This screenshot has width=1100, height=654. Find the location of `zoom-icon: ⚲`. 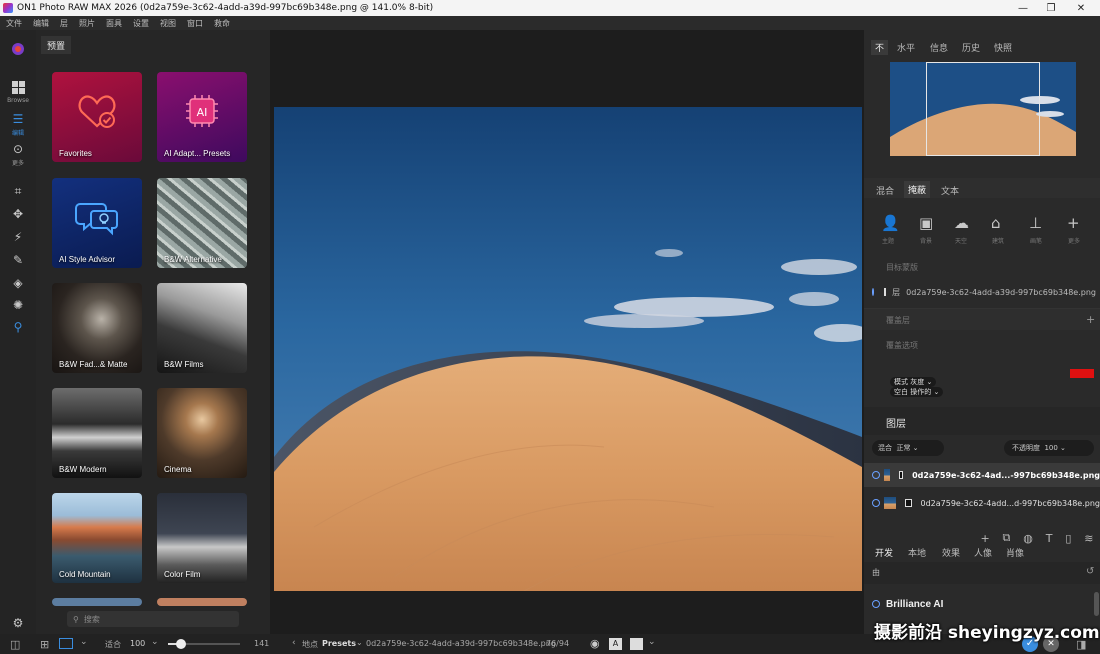

zoom-icon: ⚲ is located at coordinates (18, 327).